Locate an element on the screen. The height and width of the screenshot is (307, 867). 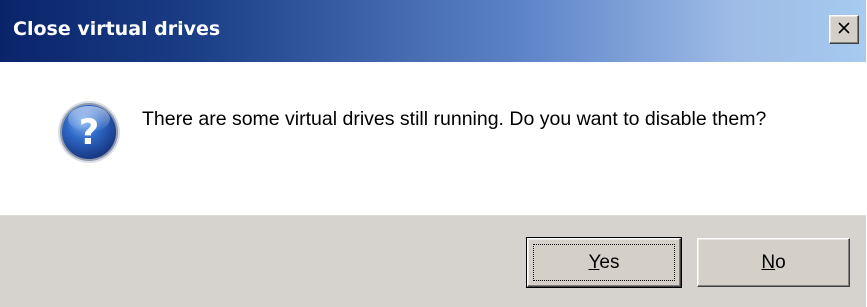
no-button: No is located at coordinates (773, 262).